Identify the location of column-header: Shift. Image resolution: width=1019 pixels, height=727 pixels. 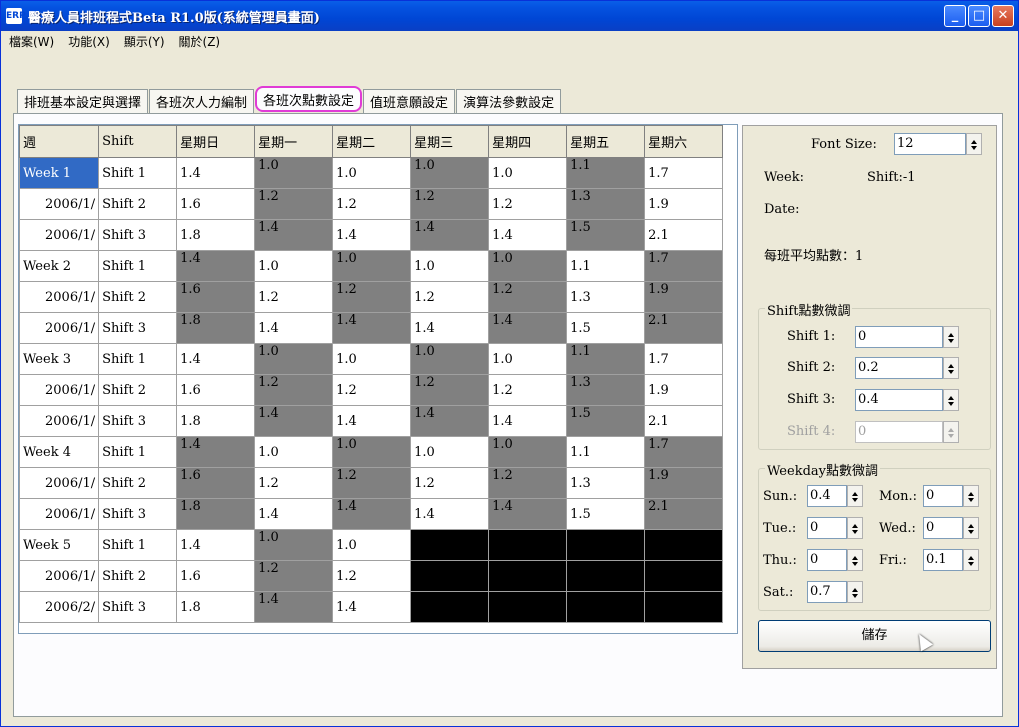
(138, 141).